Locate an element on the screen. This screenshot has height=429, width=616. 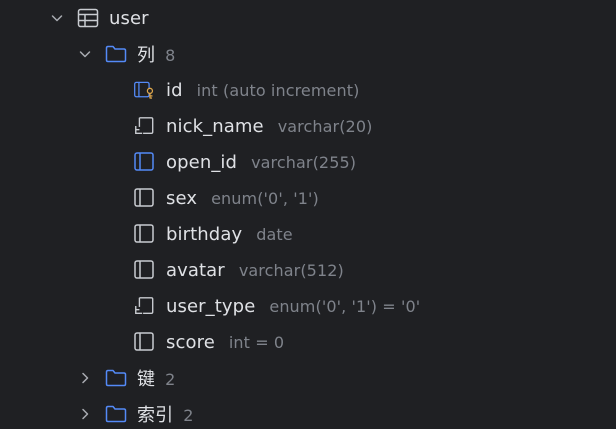
column-name: sex is located at coordinates (182, 198).